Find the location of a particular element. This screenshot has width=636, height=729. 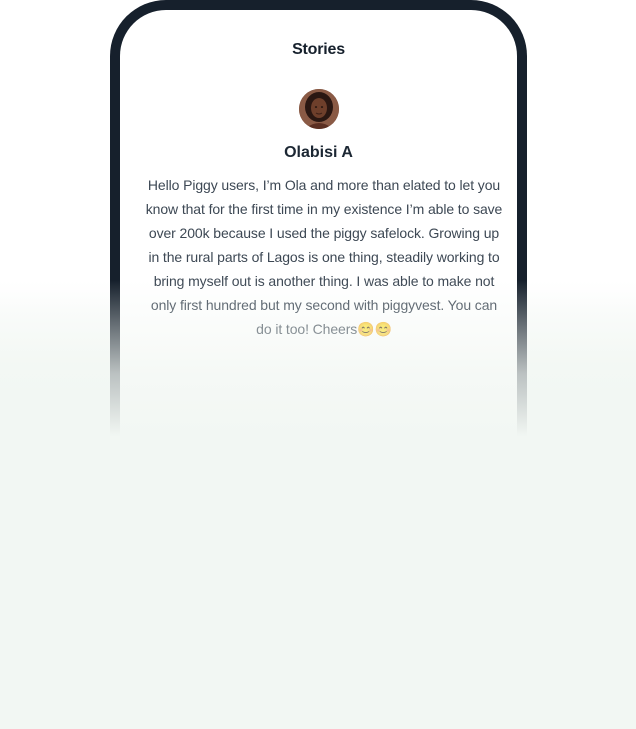

author-avatar is located at coordinates (319, 109).